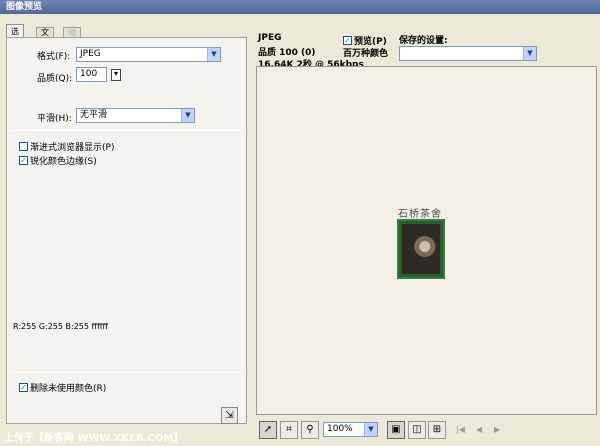 The height and width of the screenshot is (446, 600). I want to click on format-value: JPEG, so click(90, 54).